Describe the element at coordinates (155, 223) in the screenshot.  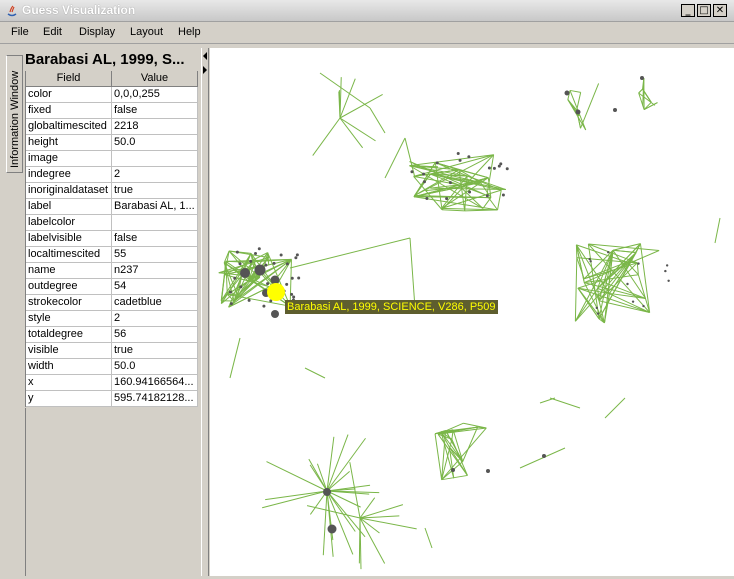
I see `value-cell` at that location.